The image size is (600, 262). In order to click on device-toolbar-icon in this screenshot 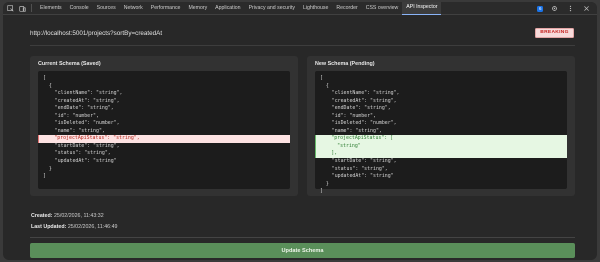, I will do `click(22, 8)`.